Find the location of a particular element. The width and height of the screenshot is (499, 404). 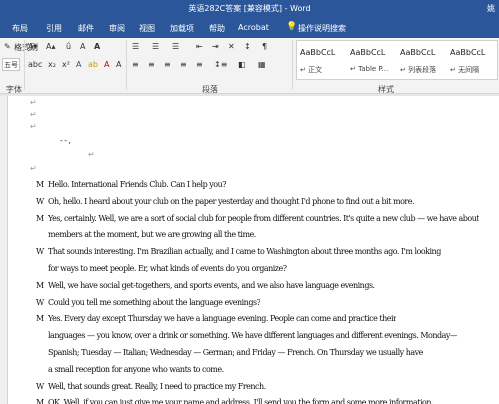

style-name: ↵ 无间隔 is located at coordinates (465, 70).